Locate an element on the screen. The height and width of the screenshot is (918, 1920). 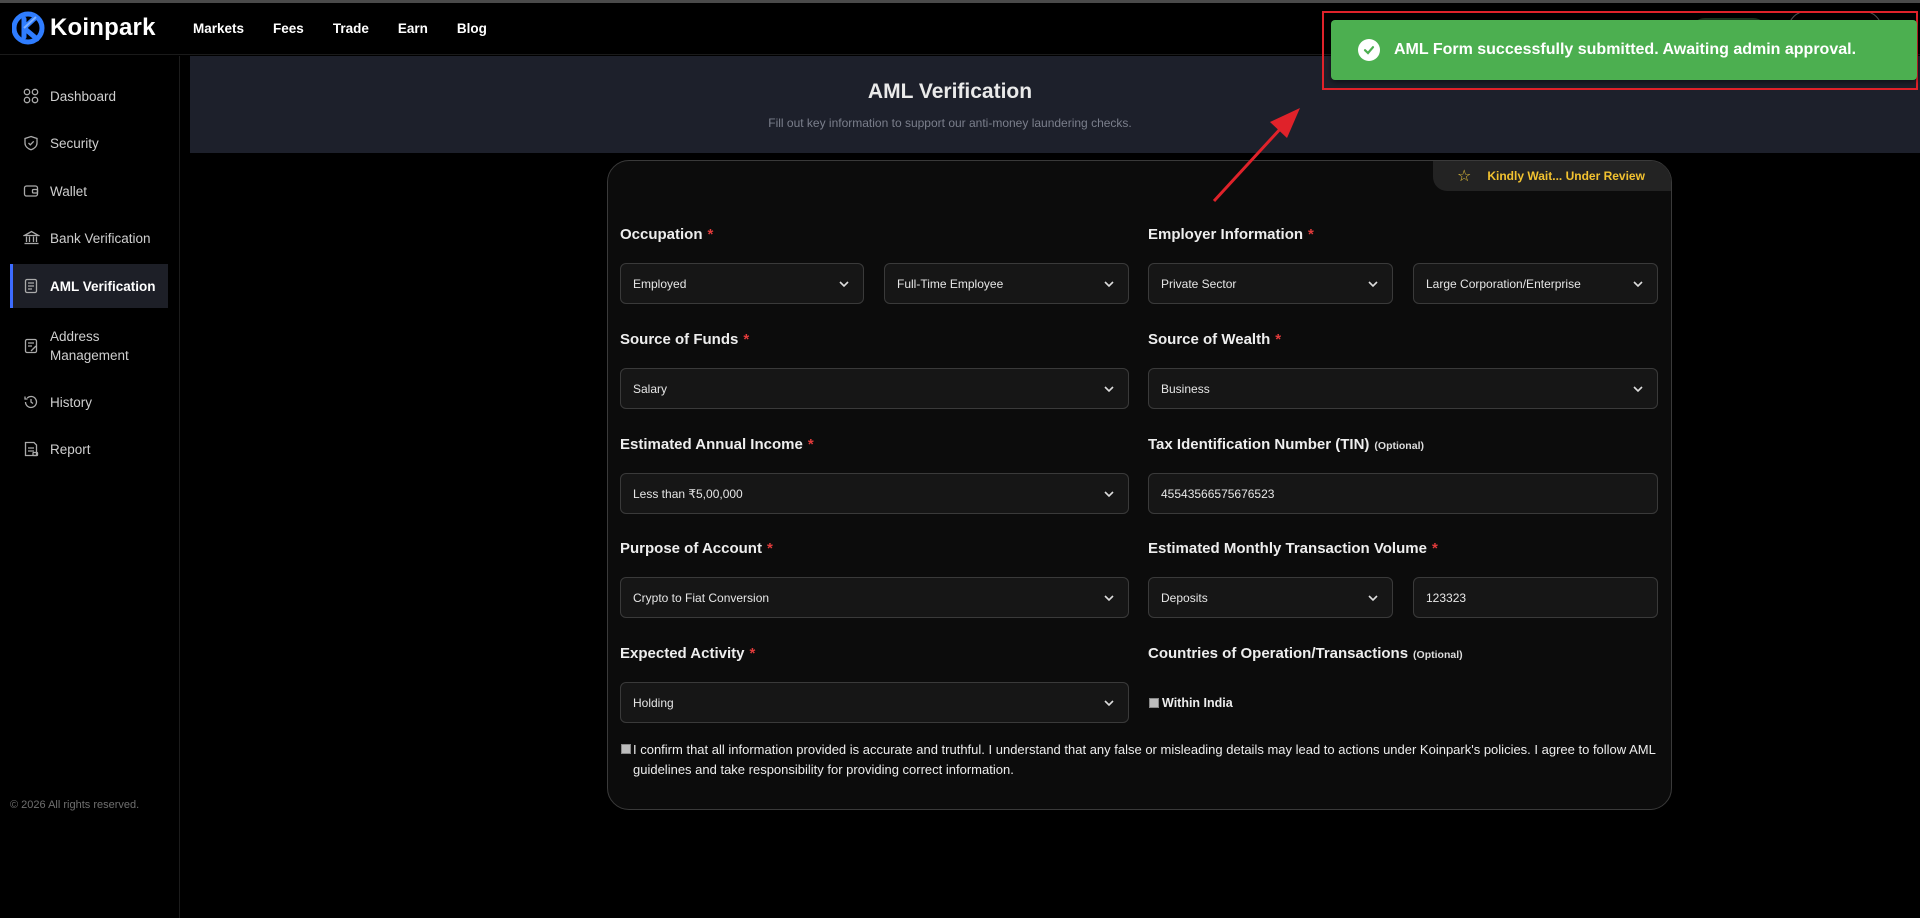
employer-label: Employer Information * is located at coordinates (1231, 234).